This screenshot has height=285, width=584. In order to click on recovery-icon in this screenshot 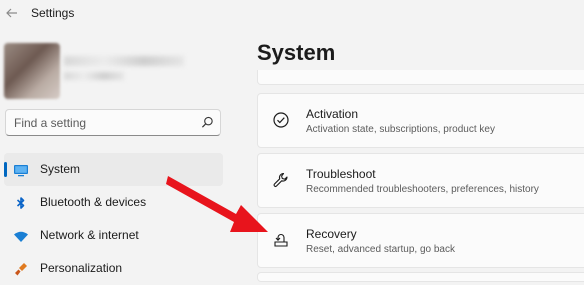, I will do `click(281, 240)`.